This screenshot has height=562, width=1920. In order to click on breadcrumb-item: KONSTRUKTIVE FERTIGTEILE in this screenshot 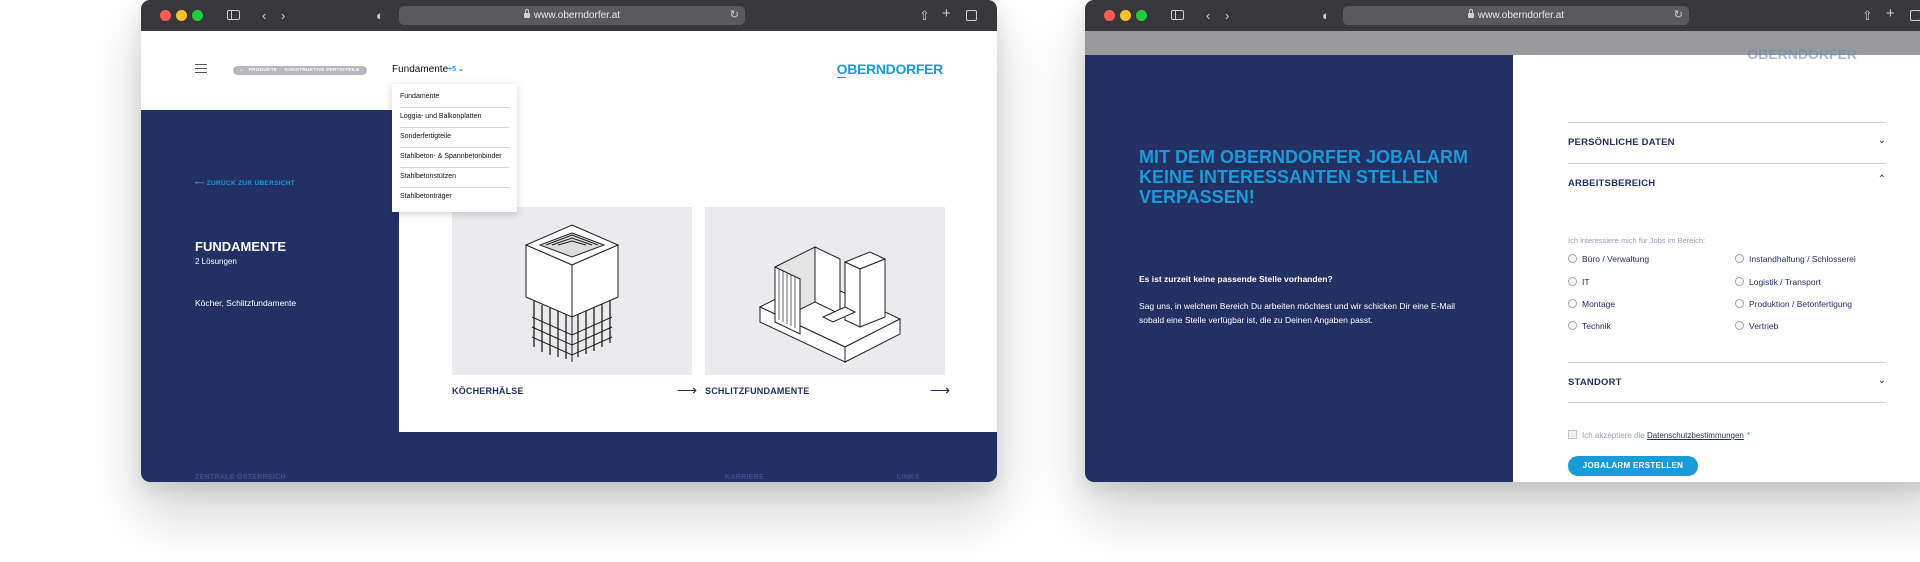, I will do `click(322, 70)`.